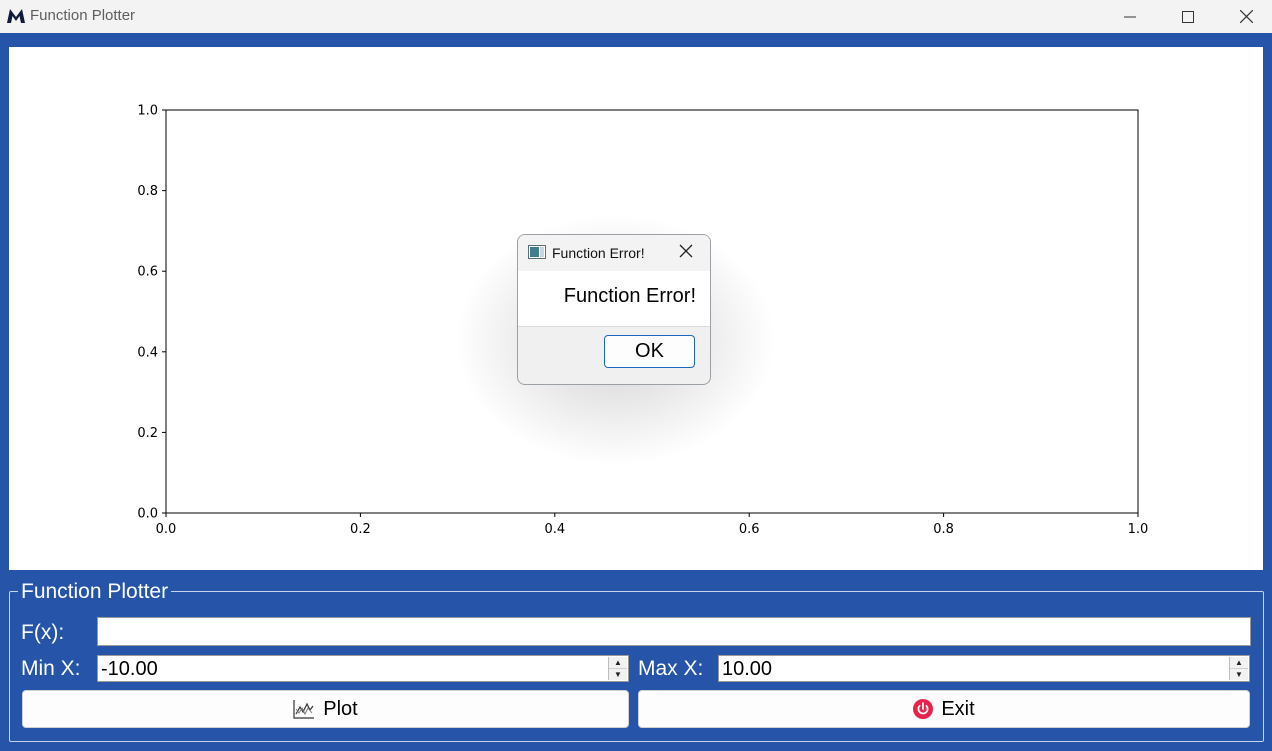 The height and width of the screenshot is (751, 1272). I want to click on error-dialog: Function Error! Function Error! OK, so click(614, 309).